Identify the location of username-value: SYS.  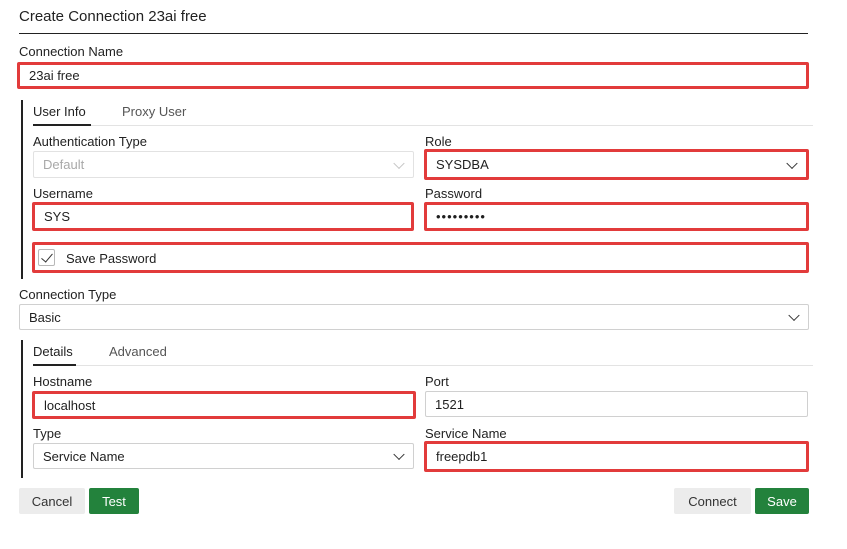
(57, 216).